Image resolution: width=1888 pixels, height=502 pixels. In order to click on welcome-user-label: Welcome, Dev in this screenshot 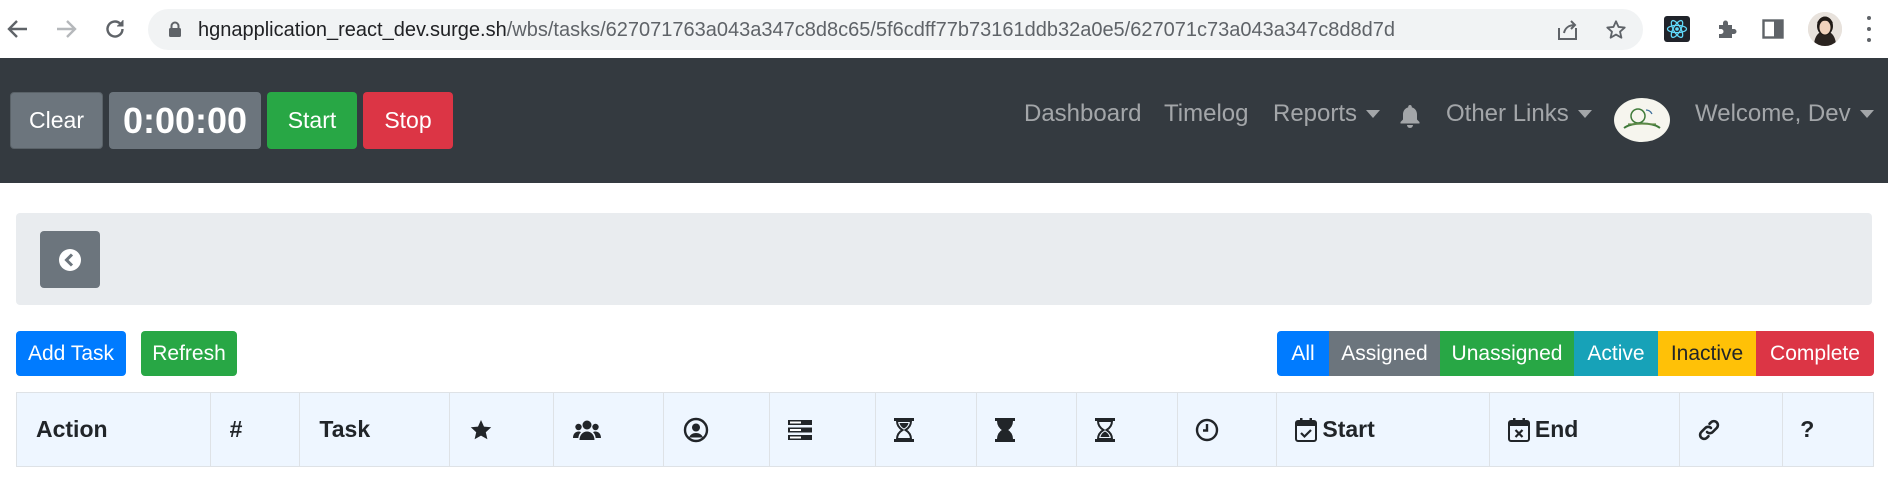, I will do `click(1773, 113)`.